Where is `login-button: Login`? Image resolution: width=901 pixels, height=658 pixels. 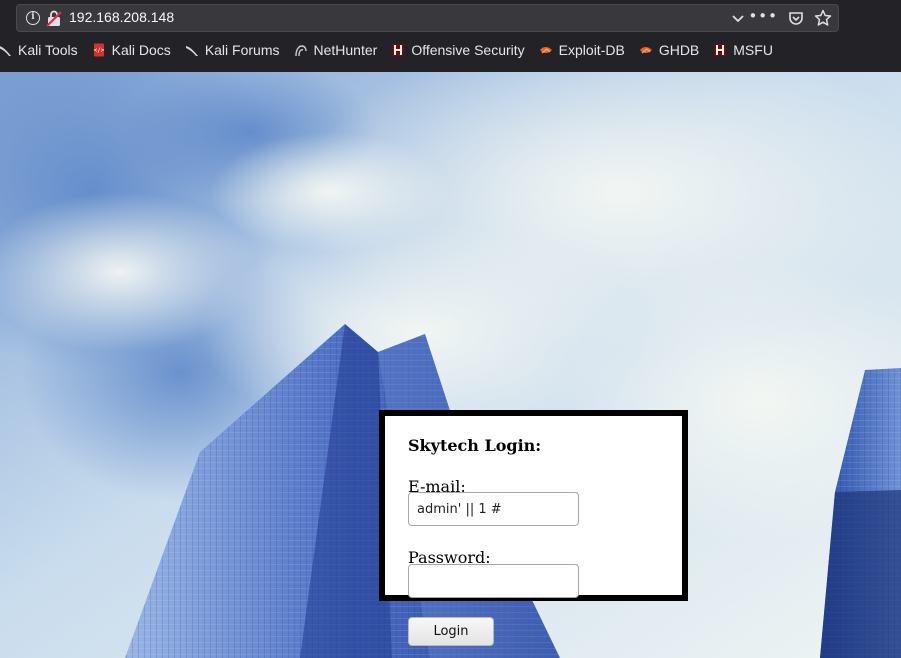 login-button: Login is located at coordinates (451, 631).